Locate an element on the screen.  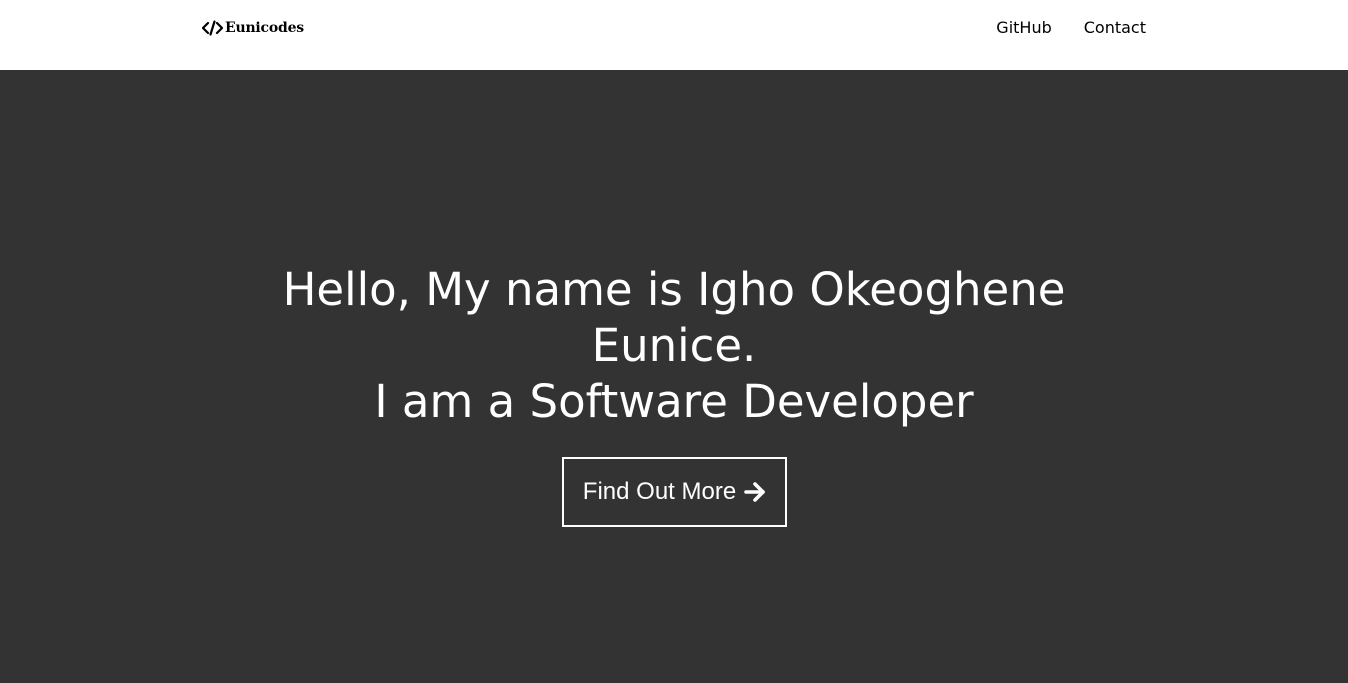
code-icon is located at coordinates (212, 28).